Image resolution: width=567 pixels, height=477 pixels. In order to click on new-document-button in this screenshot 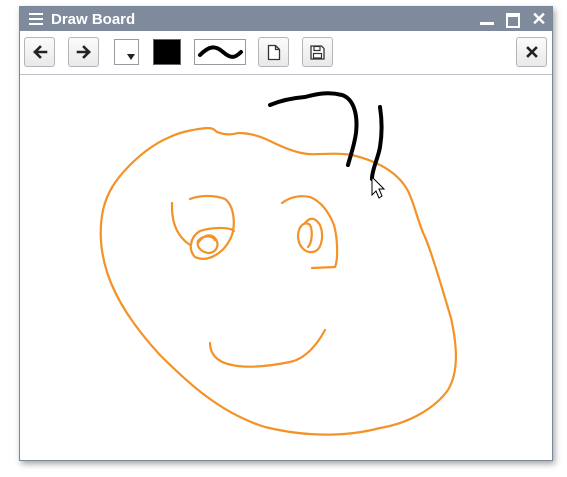, I will do `click(273, 52)`.